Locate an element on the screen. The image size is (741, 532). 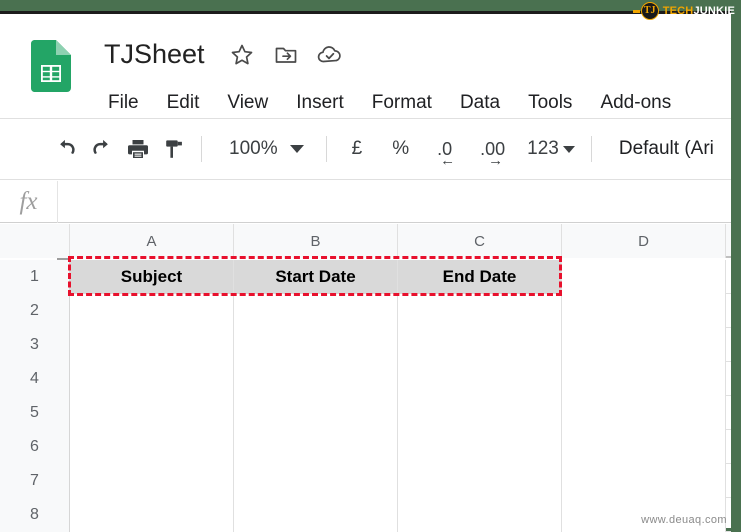
cell-c7 is located at coordinates (480, 481).